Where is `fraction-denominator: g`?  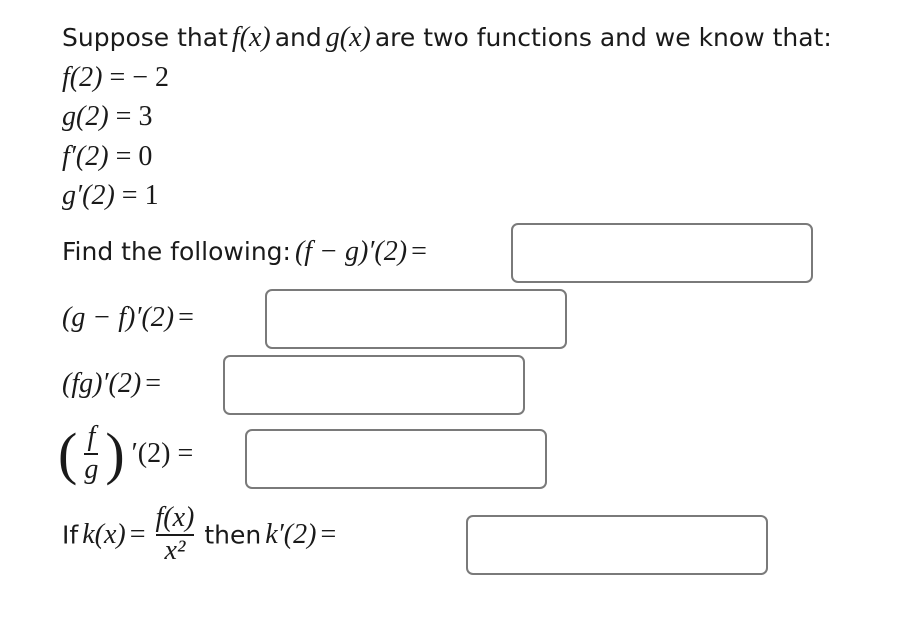 fraction-denominator: g is located at coordinates (91, 469).